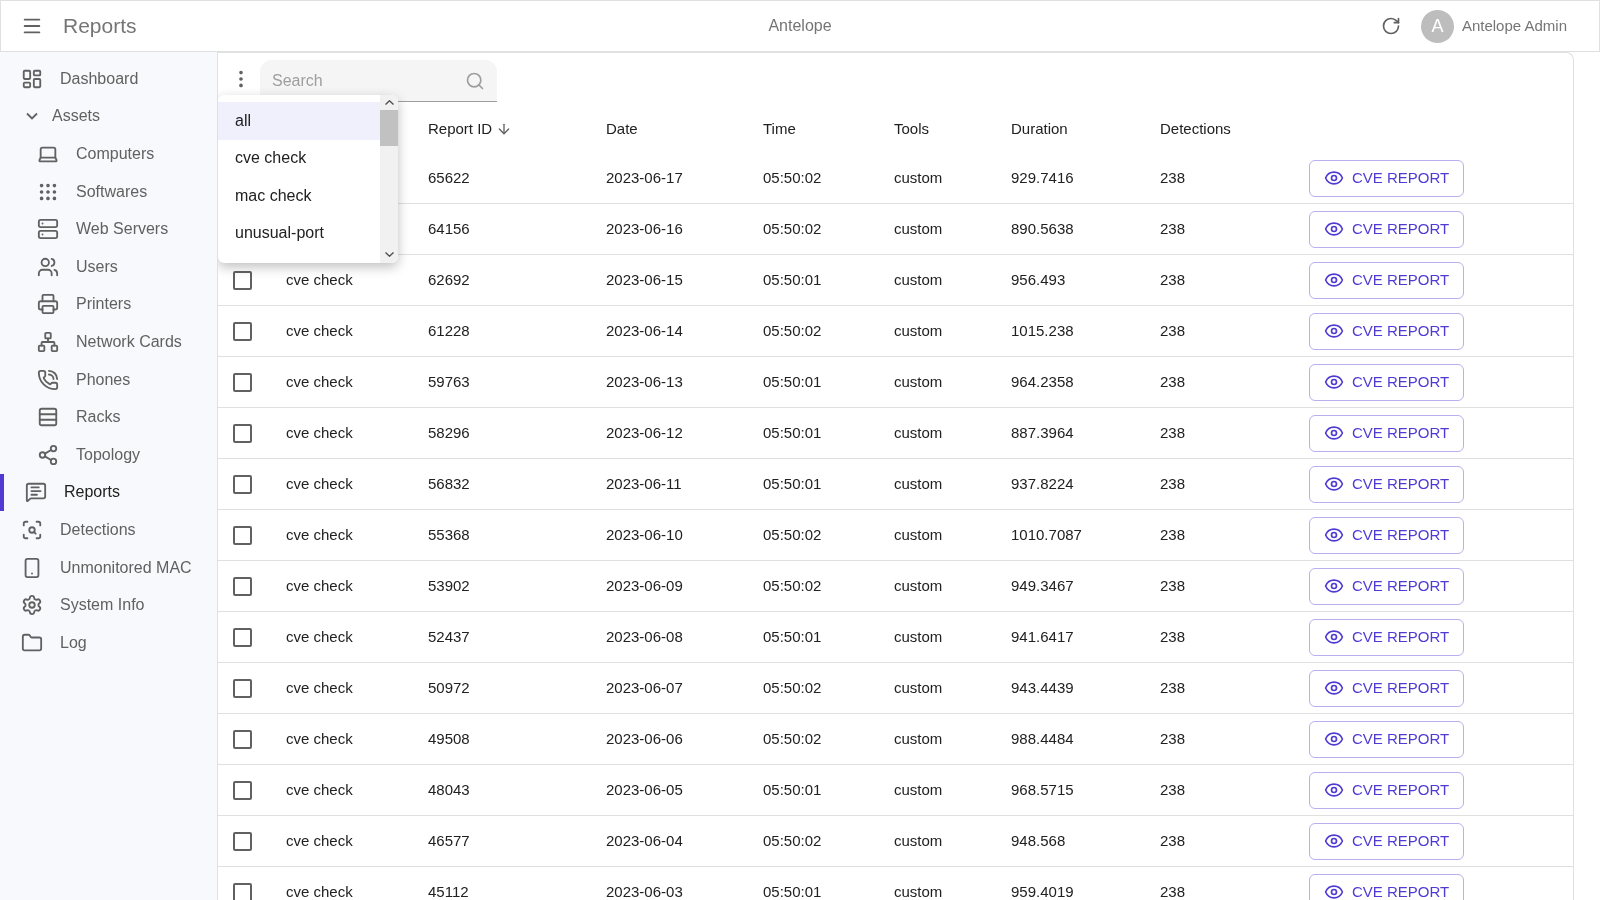  What do you see at coordinates (1042, 432) in the screenshot?
I see `table-cell: 887.3964` at bounding box center [1042, 432].